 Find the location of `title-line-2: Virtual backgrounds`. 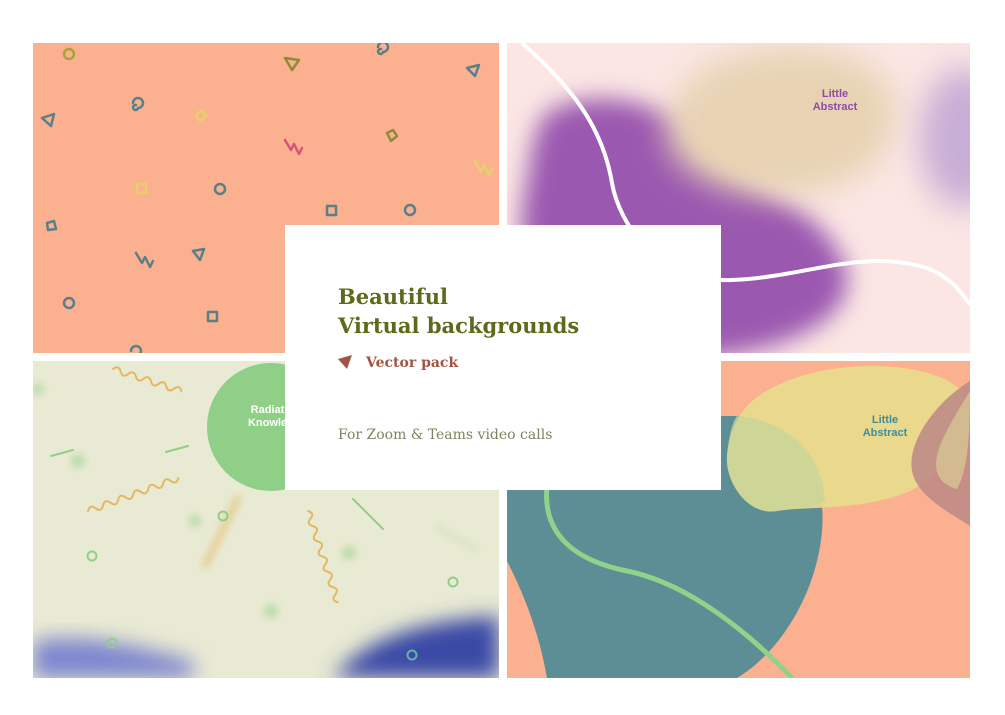

title-line-2: Virtual backgrounds is located at coordinates (459, 325).